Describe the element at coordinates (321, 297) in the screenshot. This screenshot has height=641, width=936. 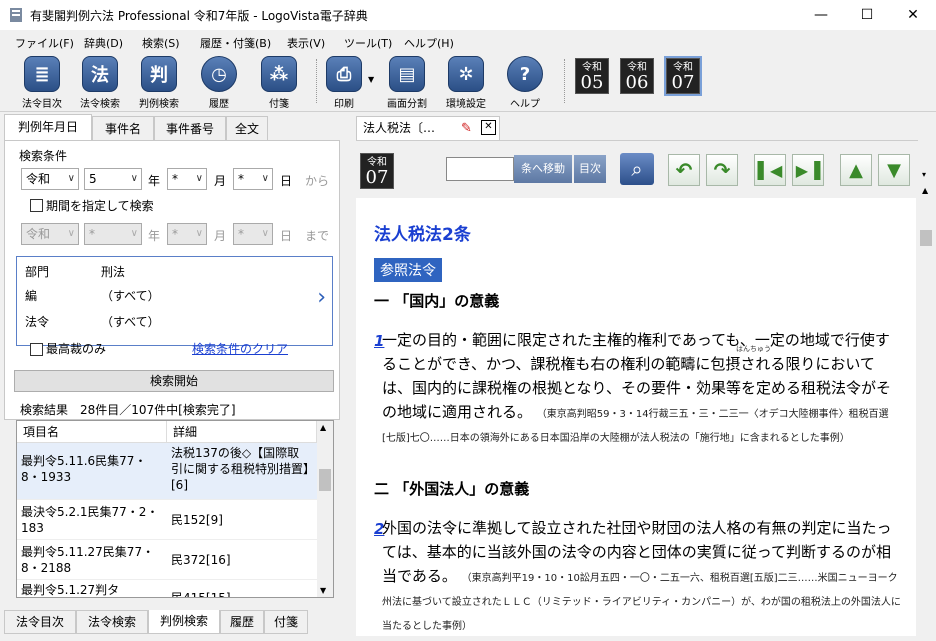
I see `chevron-right-icon: ›` at that location.